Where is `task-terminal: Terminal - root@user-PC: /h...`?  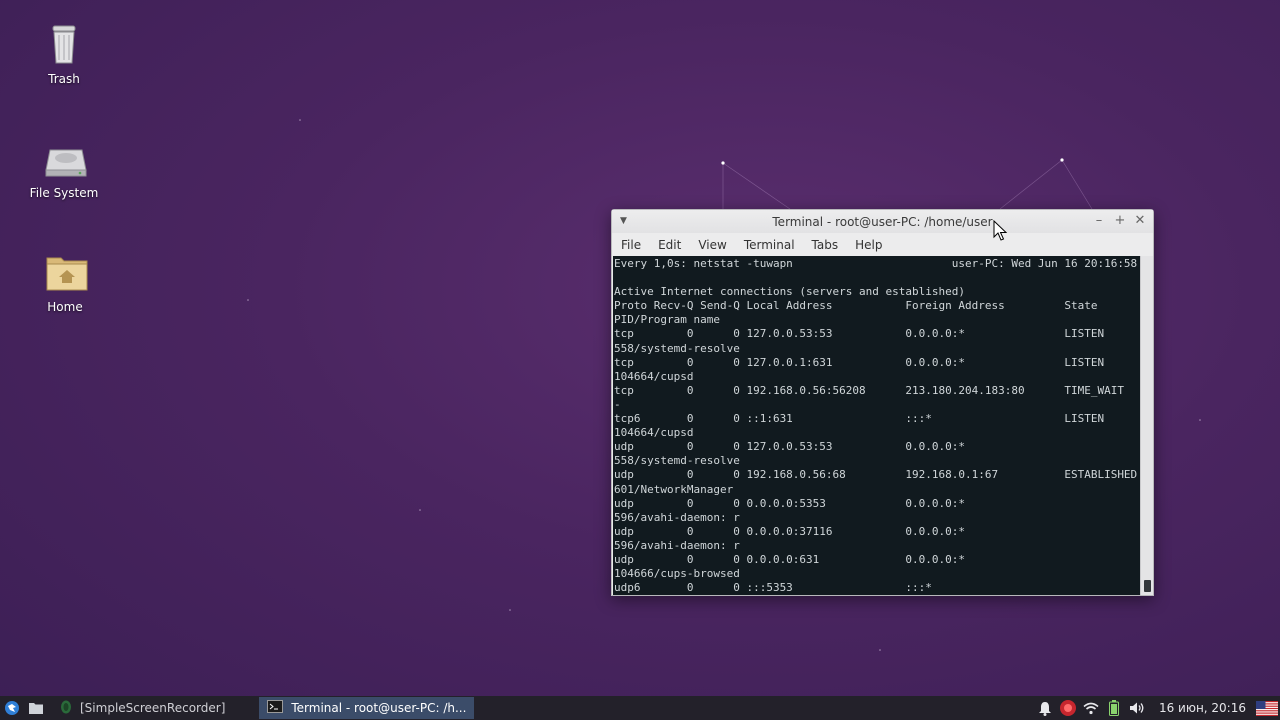
task-terminal: Terminal - root@user-PC: /h... is located at coordinates (367, 708).